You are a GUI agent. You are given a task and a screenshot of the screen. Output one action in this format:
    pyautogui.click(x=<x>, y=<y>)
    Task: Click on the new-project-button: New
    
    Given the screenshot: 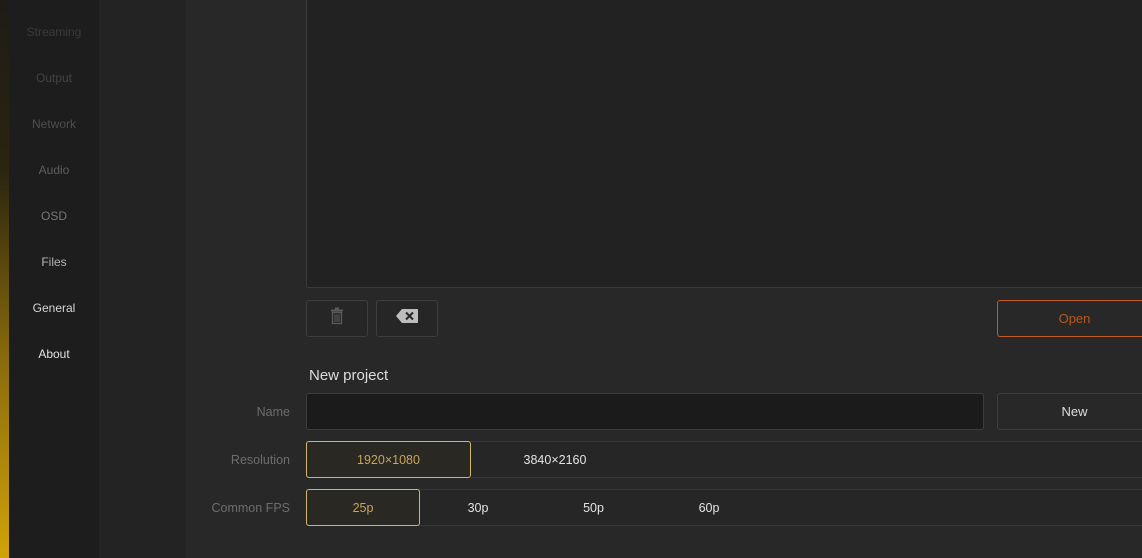 What is the action you would take?
    pyautogui.click(x=1069, y=411)
    